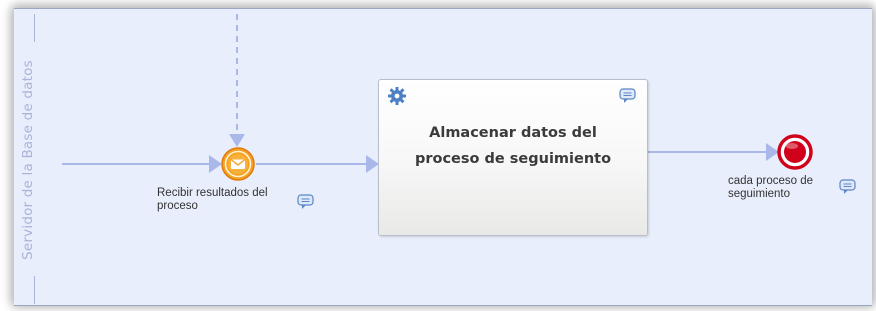 The height and width of the screenshot is (311, 876). I want to click on message-event-label-line-1: Recibir resultados del, so click(212, 193).